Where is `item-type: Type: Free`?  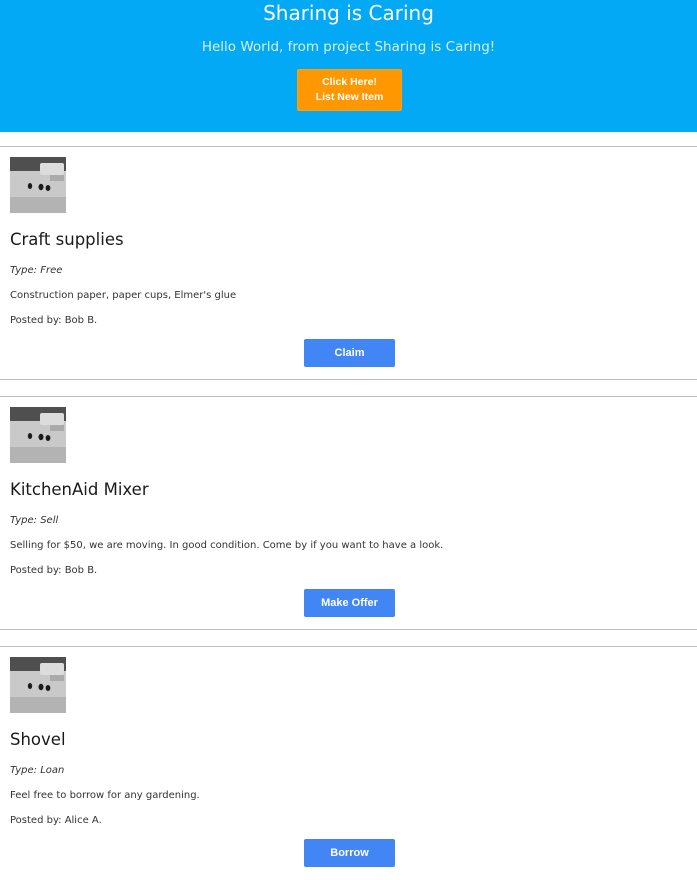 item-type: Type: Free is located at coordinates (36, 270).